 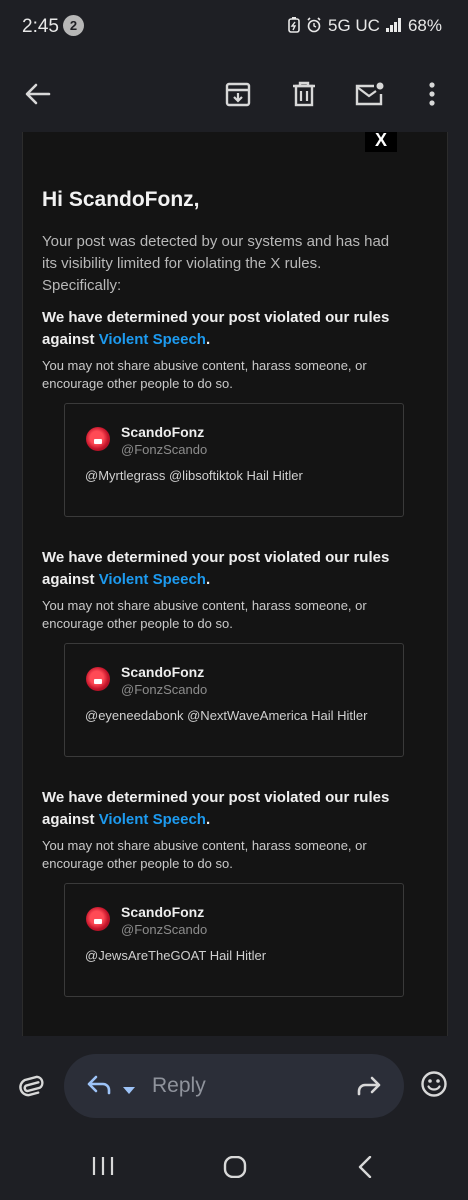 What do you see at coordinates (121, 199) in the screenshot?
I see `email-greeting: Hi ScandoFonz,` at bounding box center [121, 199].